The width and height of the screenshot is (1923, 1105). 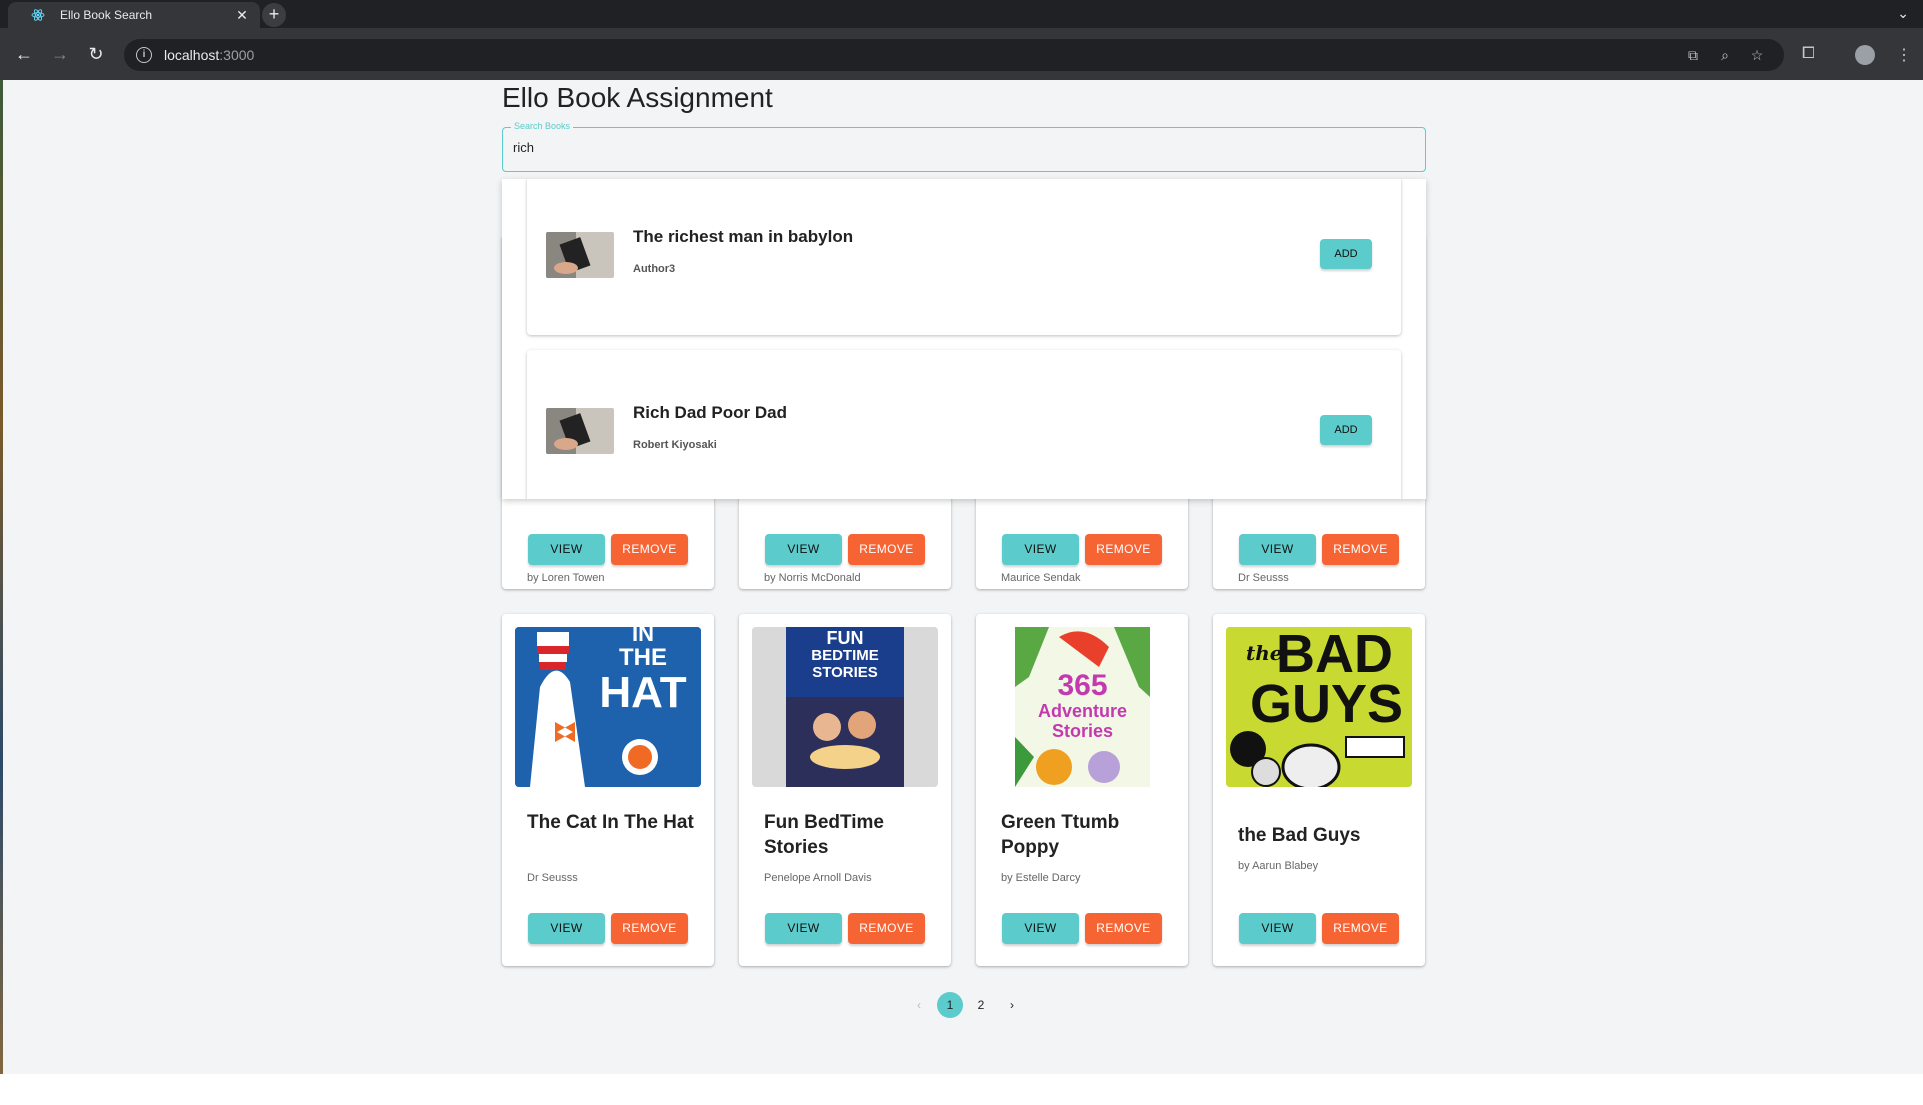 I want to click on result-title: Rich Dad Poor Dad, so click(x=710, y=412).